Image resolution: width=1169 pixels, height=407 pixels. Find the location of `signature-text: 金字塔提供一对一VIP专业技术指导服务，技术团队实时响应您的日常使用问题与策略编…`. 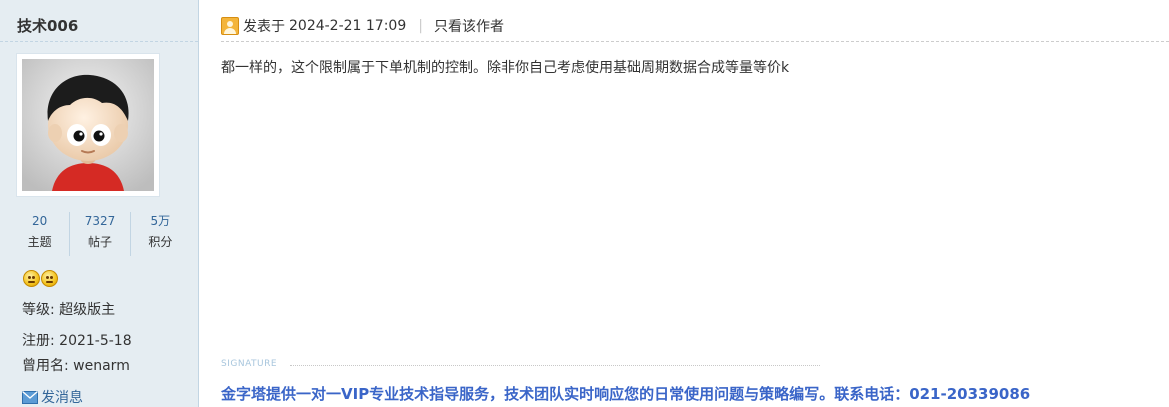

signature-text: 金字塔提供一对一VIP专业技术指导服务，技术团队实时响应您的日常使用问题与策略编… is located at coordinates (625, 393).